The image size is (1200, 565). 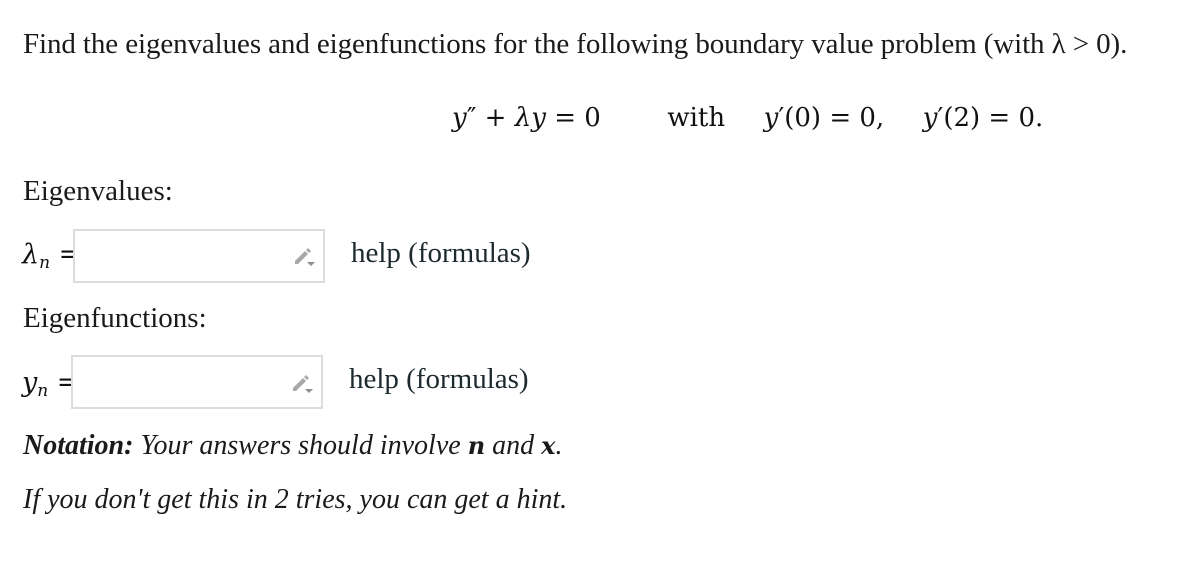 What do you see at coordinates (771, 118) in the screenshot?
I see `bc1-y: y` at bounding box center [771, 118].